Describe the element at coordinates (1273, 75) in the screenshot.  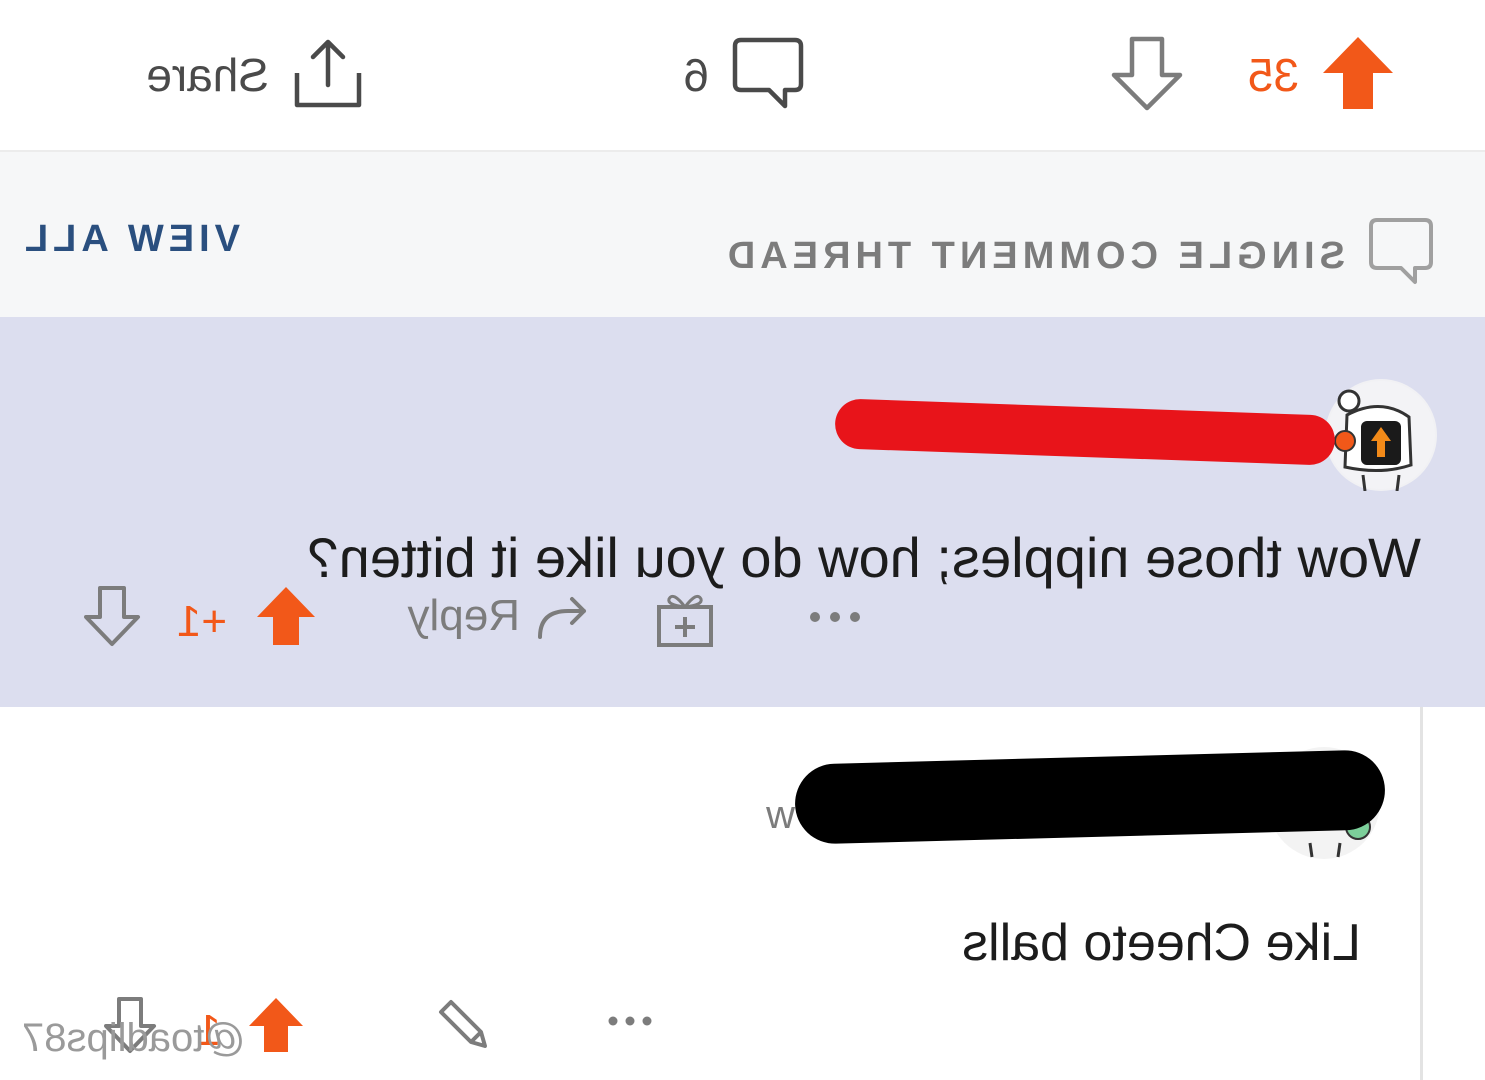
I see `post-score: 35` at that location.